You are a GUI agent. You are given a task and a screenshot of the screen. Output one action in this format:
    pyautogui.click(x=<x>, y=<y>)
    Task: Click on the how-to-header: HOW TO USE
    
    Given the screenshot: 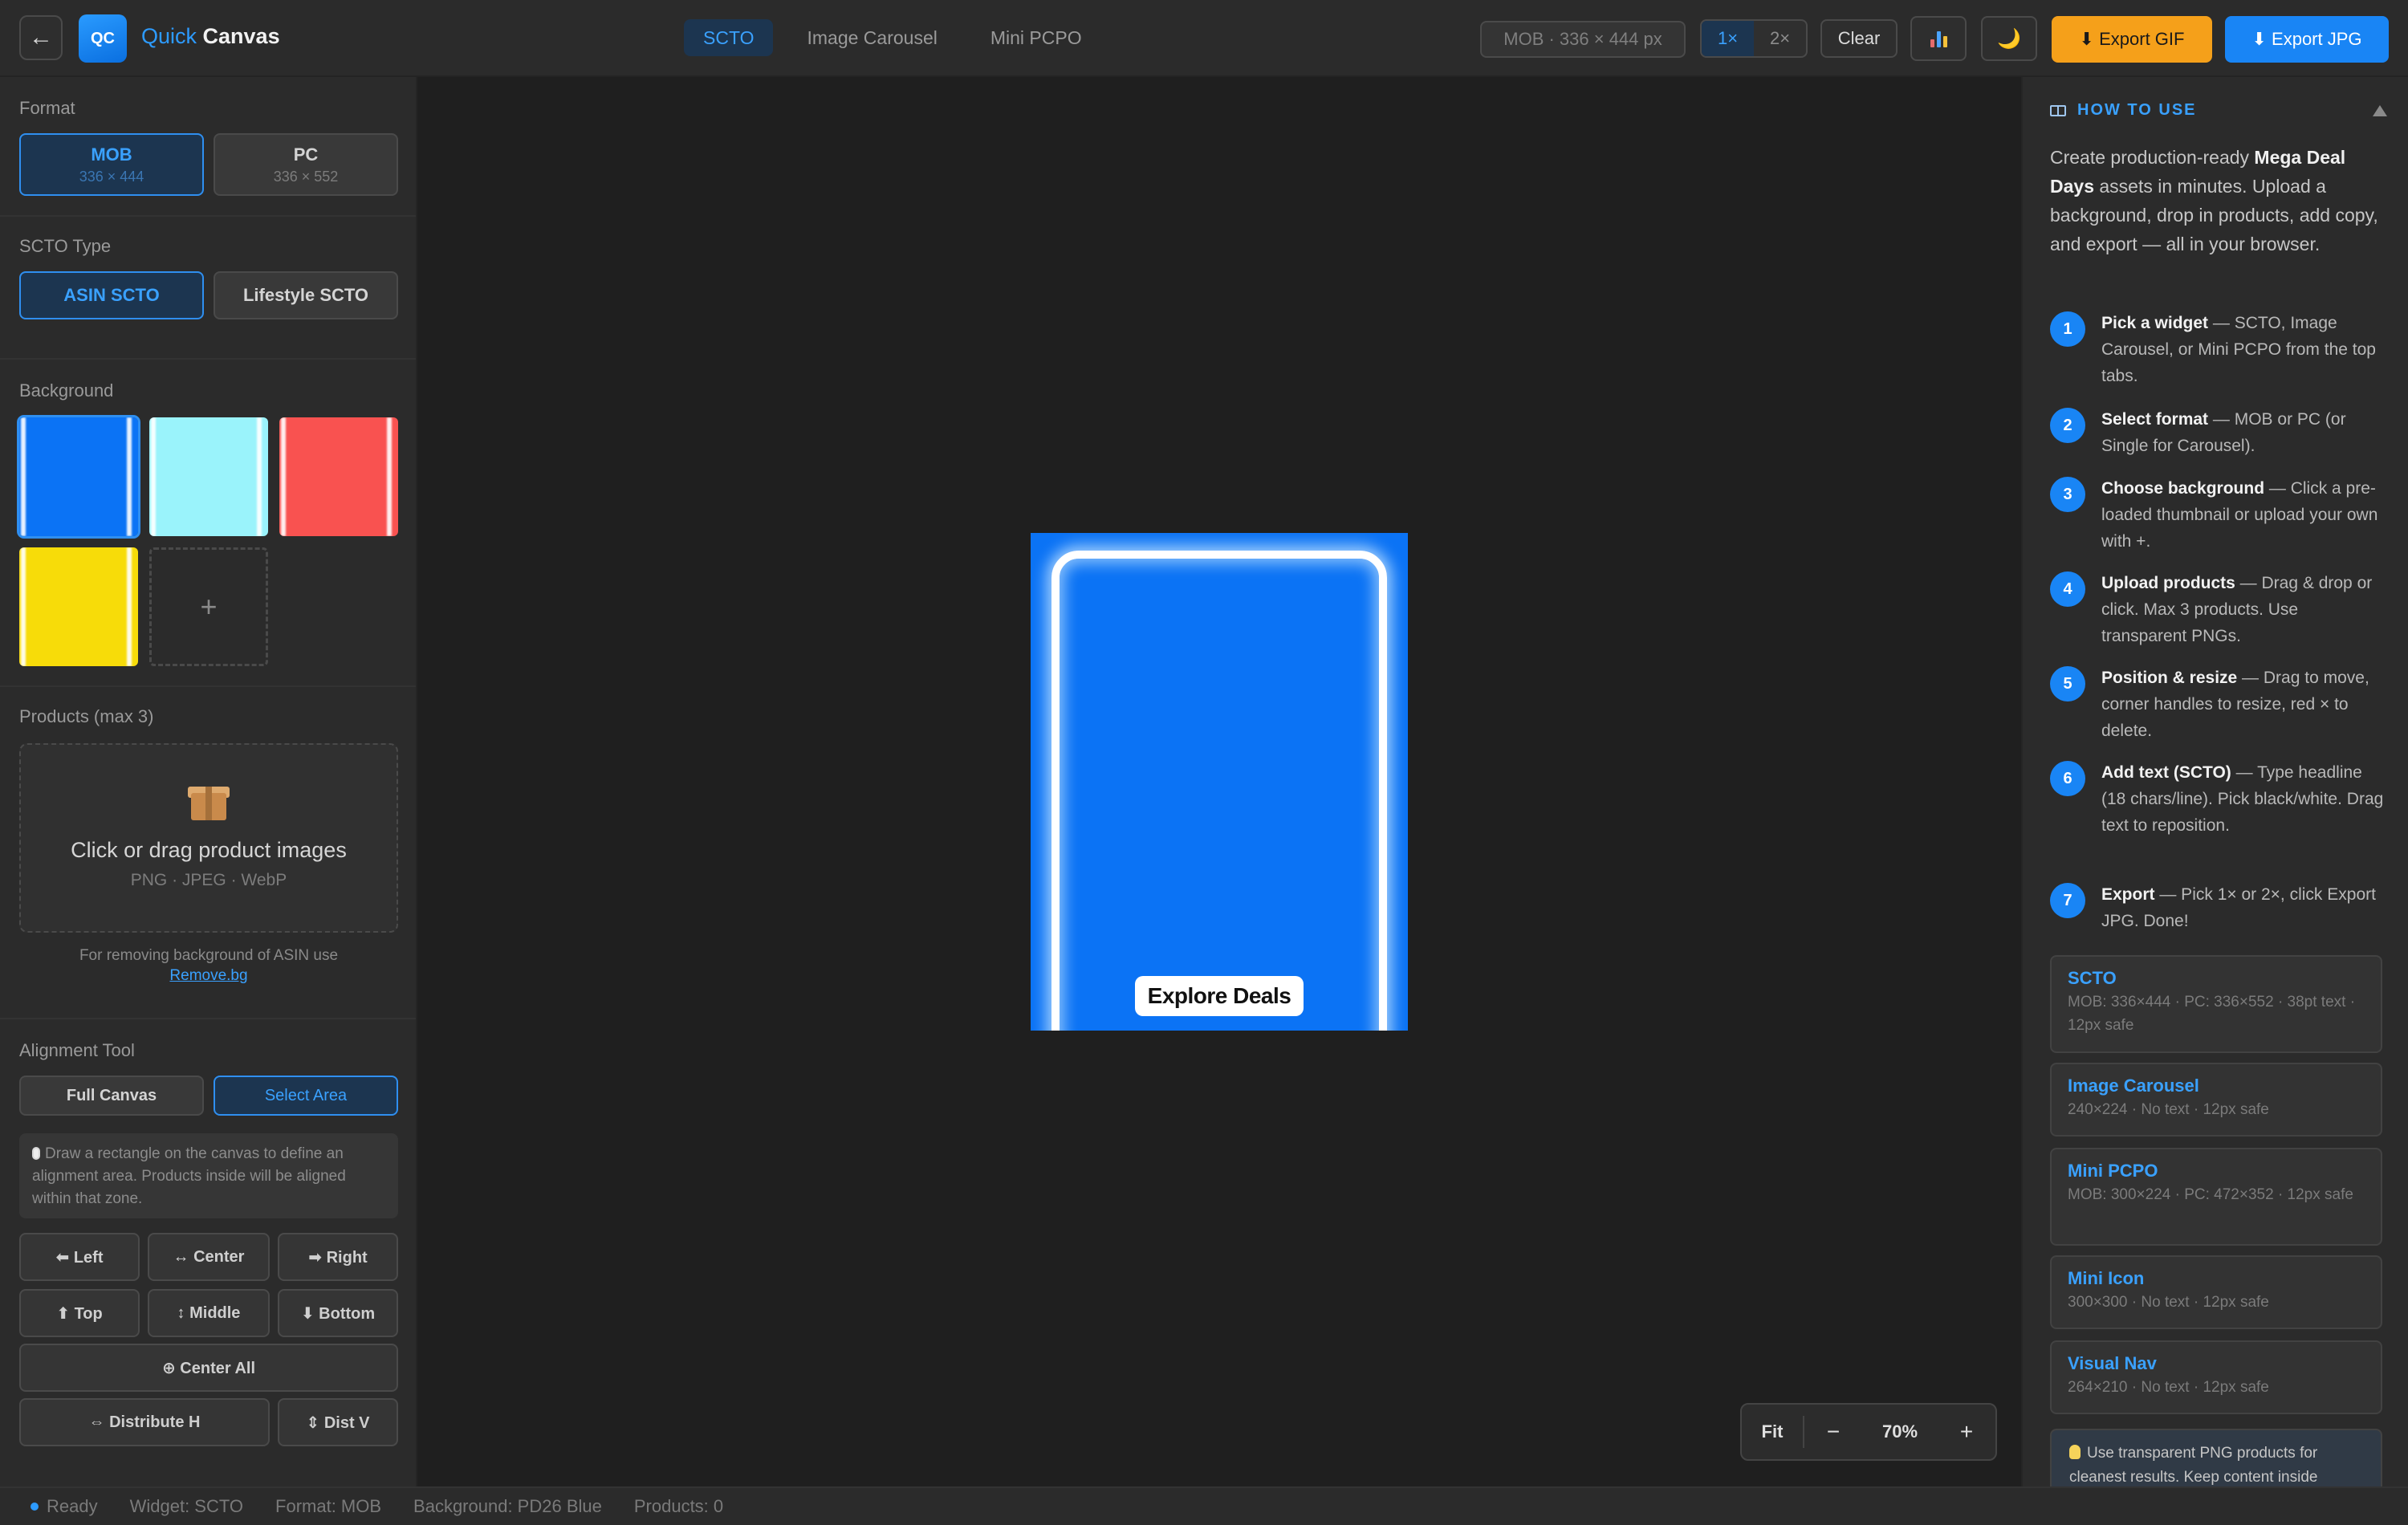 What is the action you would take?
    pyautogui.click(x=2218, y=111)
    